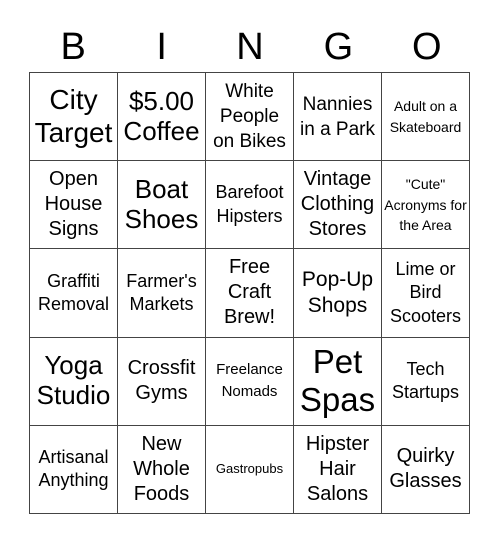 This screenshot has height=544, width=500. I want to click on bingo-cell: White People on Bikes, so click(250, 117).